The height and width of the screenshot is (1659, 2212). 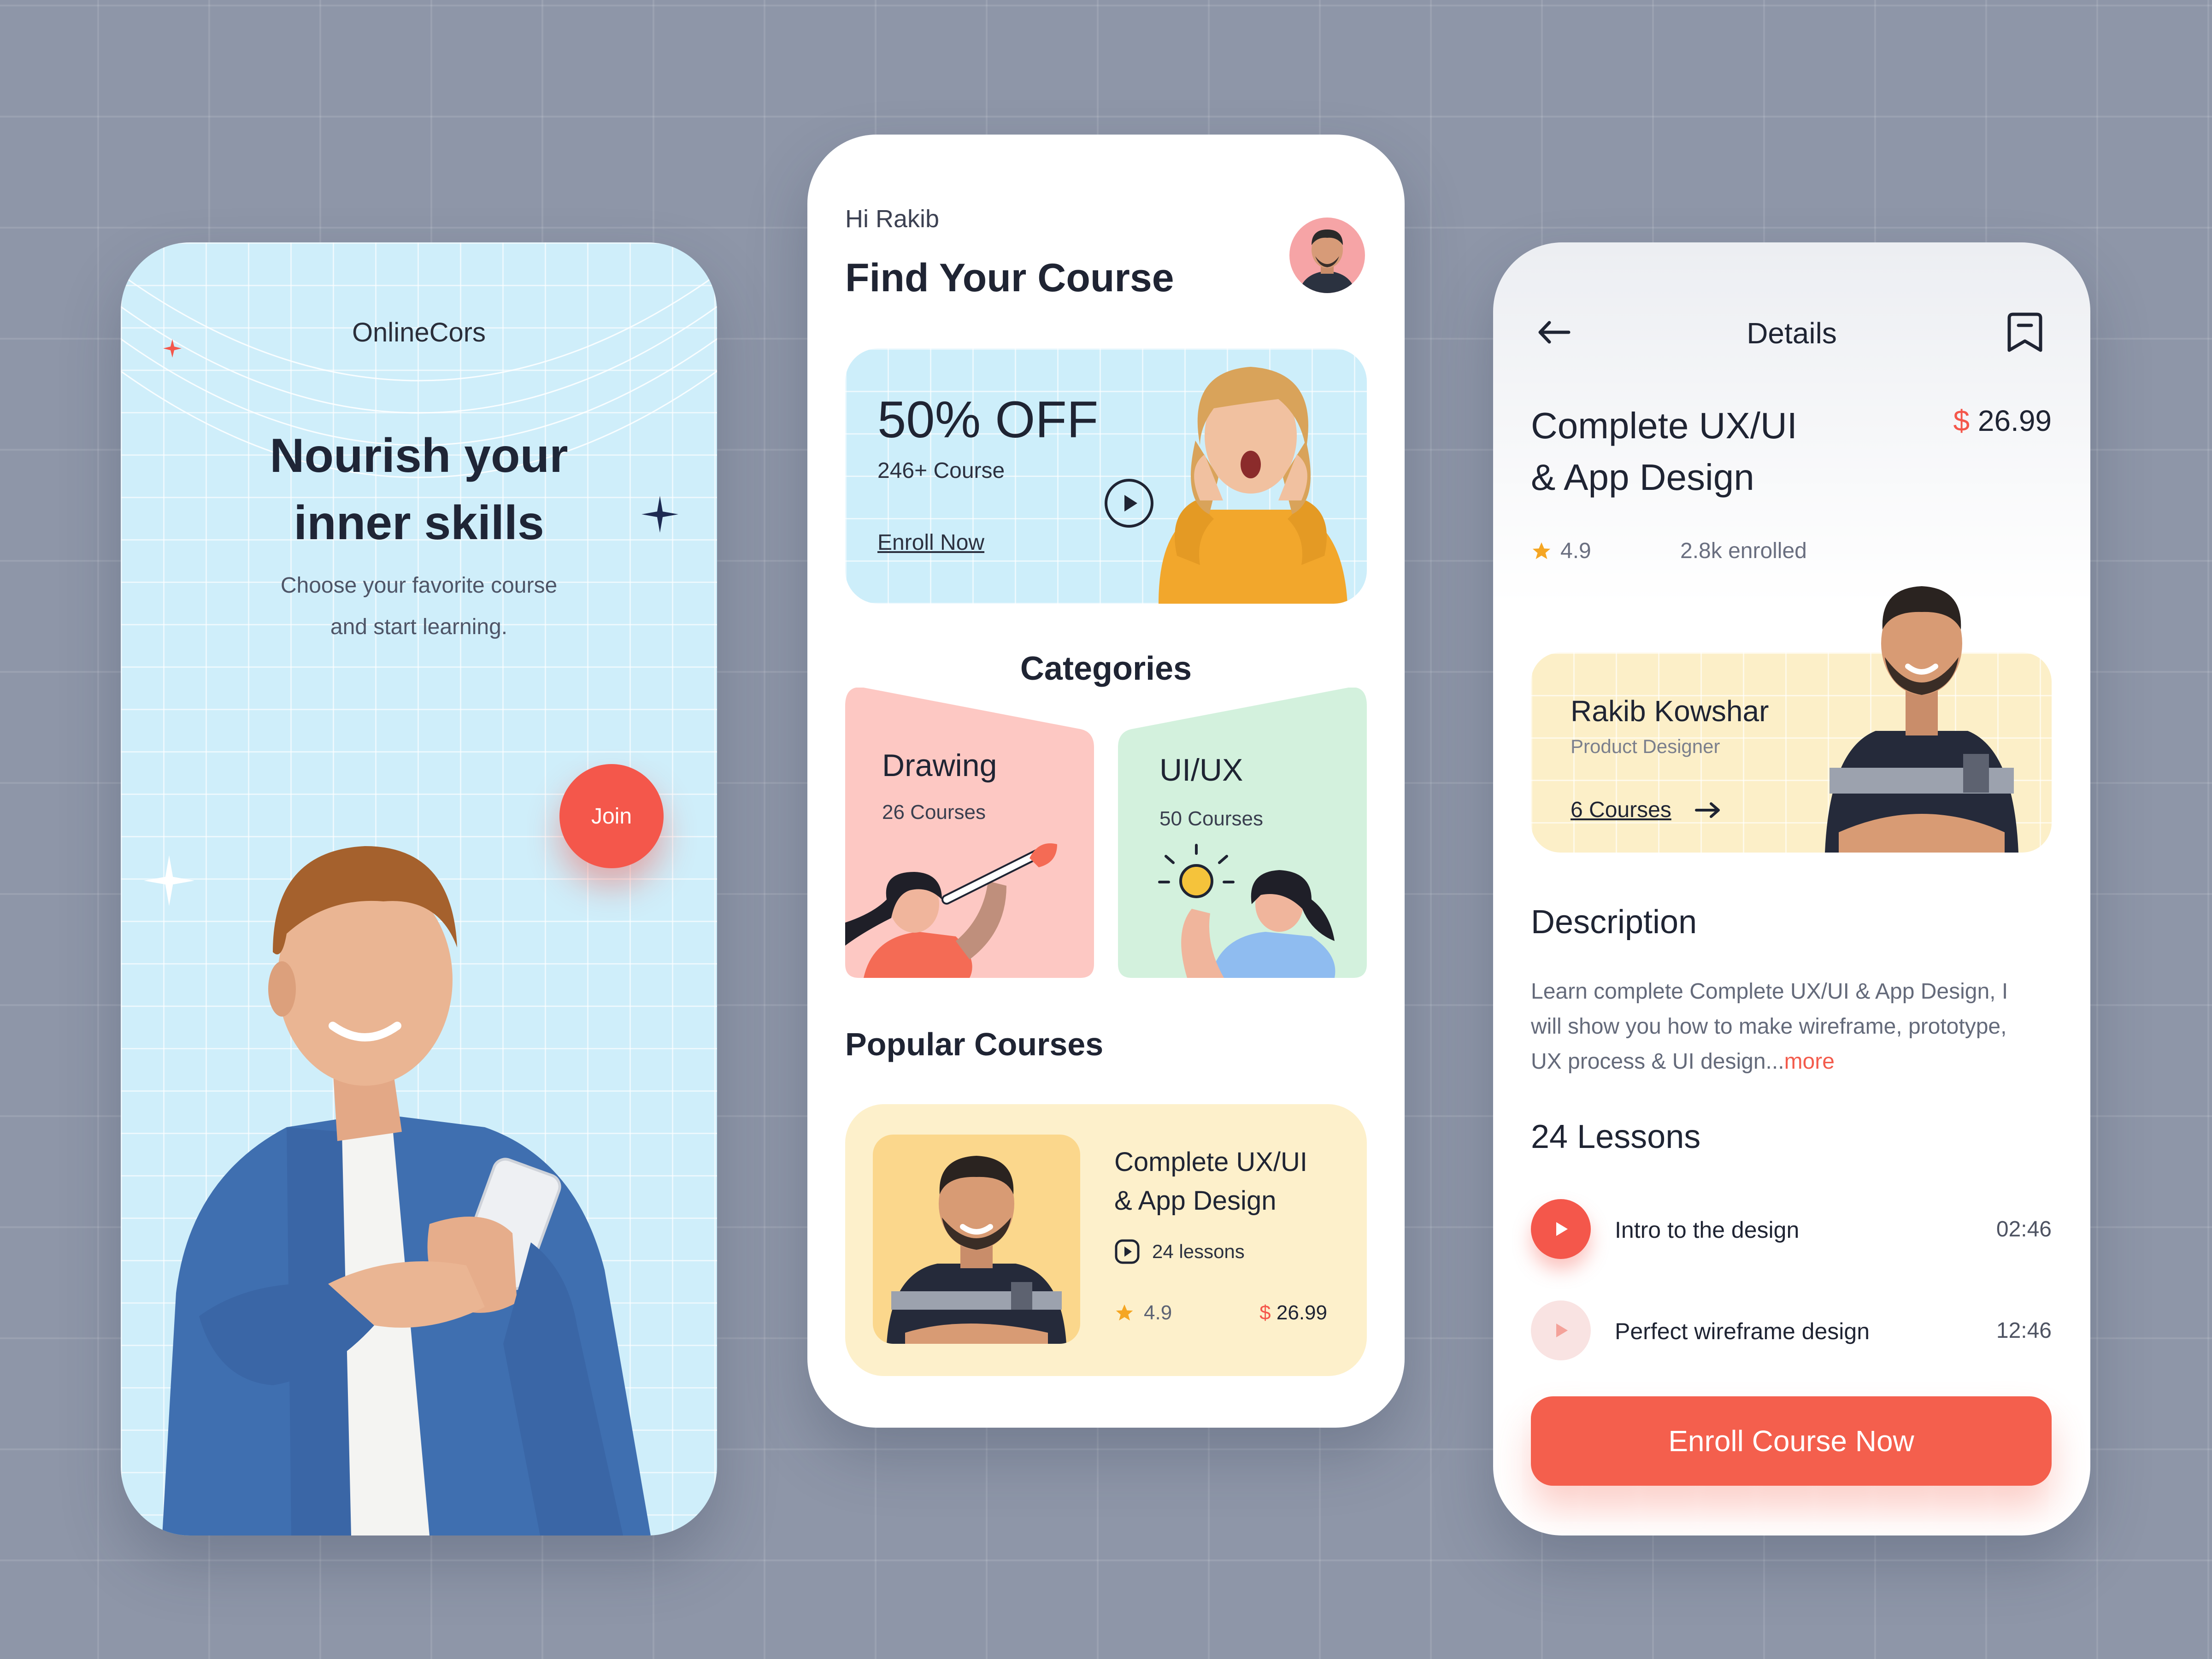 I want to click on star-icon, so click(x=1541, y=550).